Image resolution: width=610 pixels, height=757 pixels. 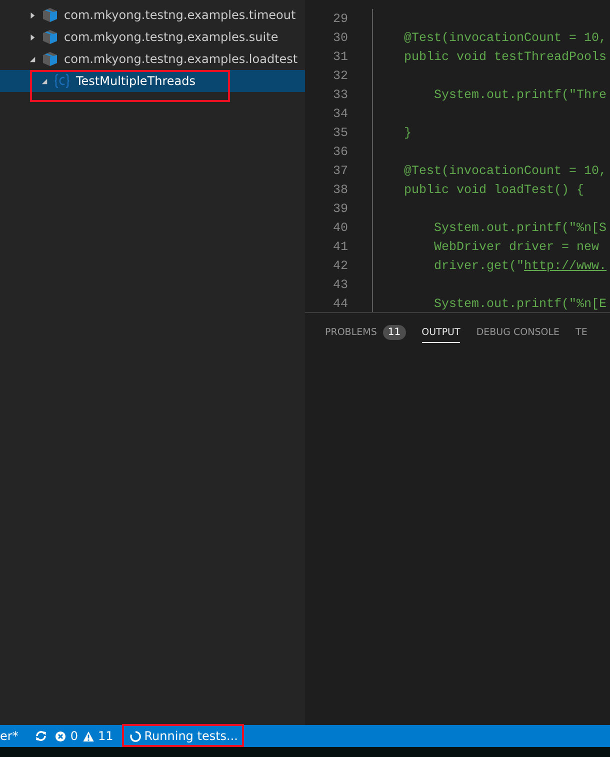 What do you see at coordinates (340, 171) in the screenshot?
I see `line-number: 37` at bounding box center [340, 171].